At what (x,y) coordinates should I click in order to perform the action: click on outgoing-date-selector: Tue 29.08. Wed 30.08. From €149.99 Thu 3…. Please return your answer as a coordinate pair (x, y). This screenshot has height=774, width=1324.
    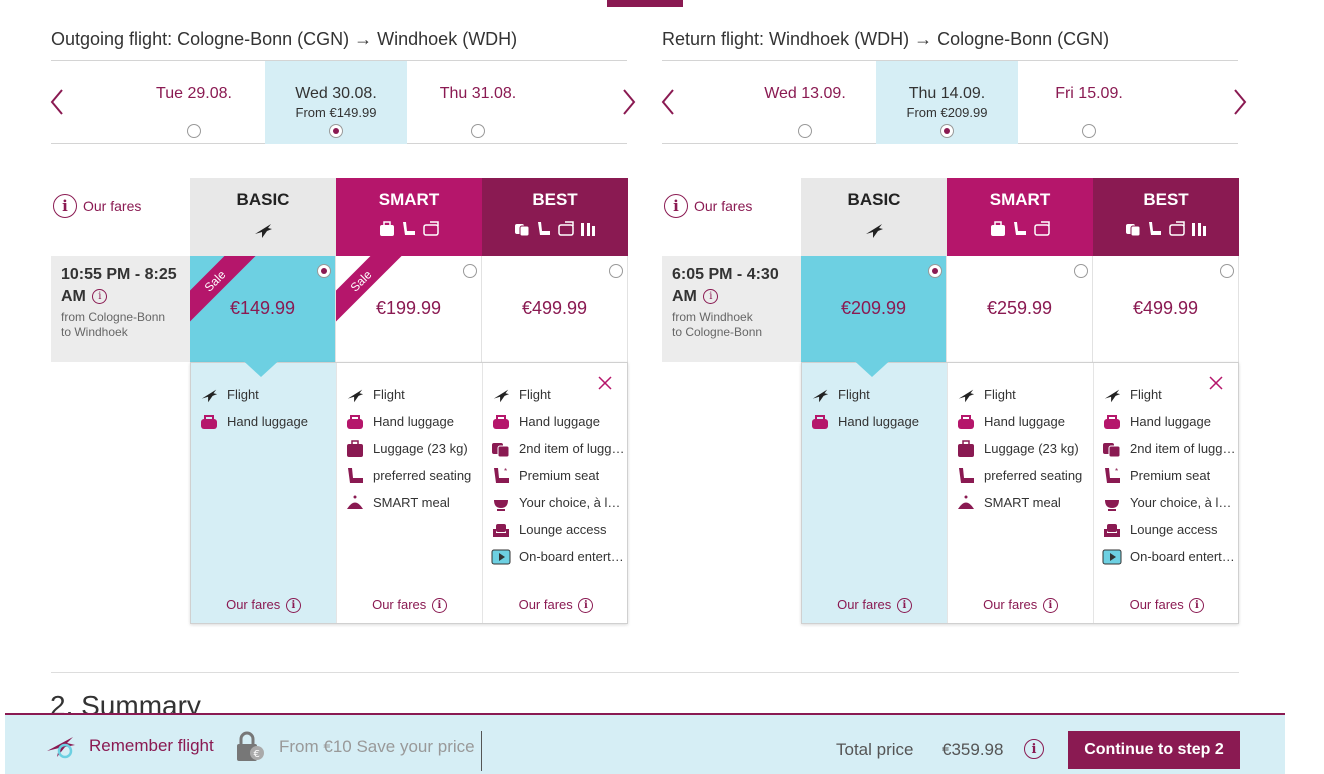
    Looking at the image, I should click on (343, 102).